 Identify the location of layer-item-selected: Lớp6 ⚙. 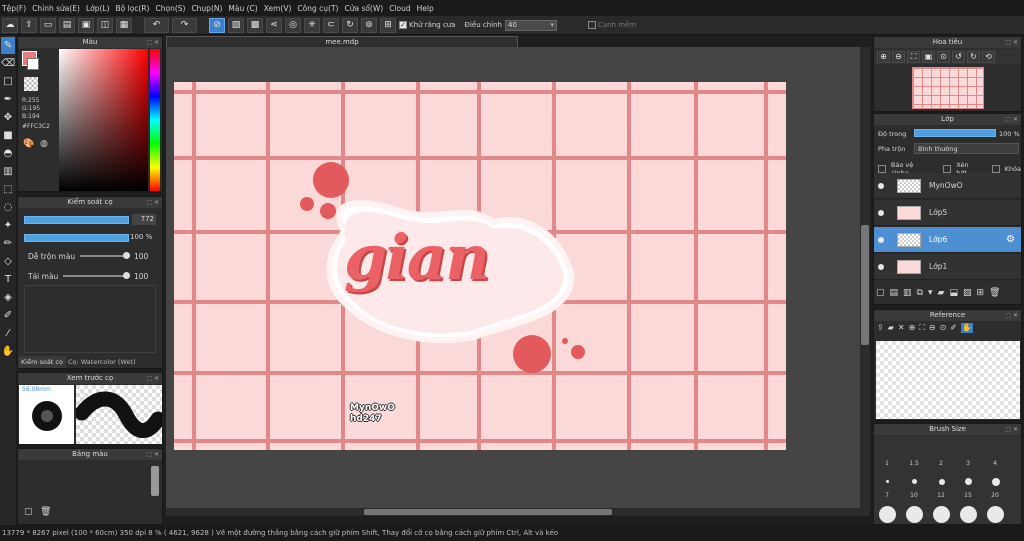
(947, 240).